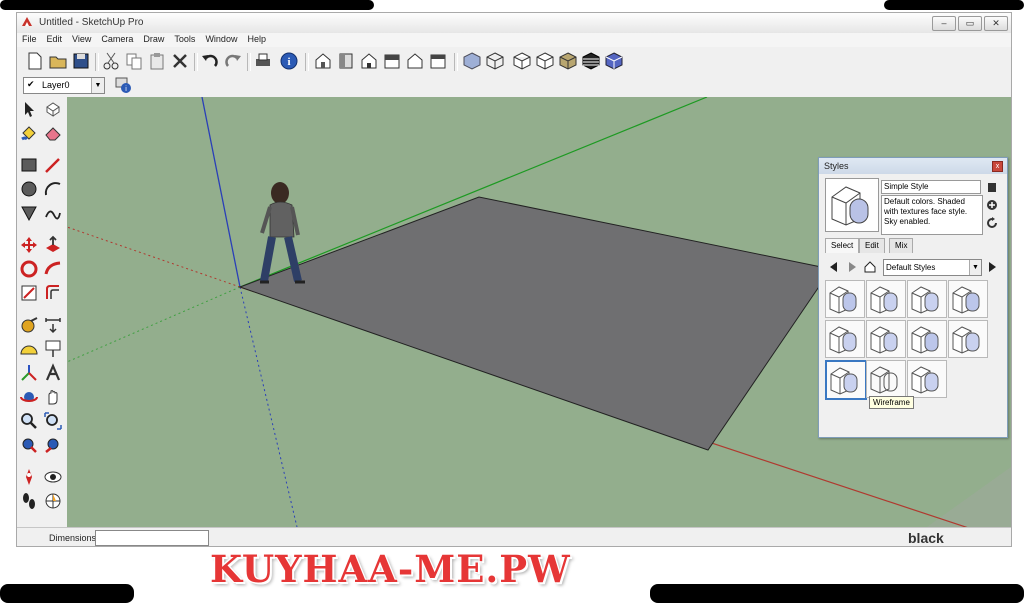 The image size is (1024, 603). What do you see at coordinates (997, 166) in the screenshot?
I see `styles-close-button: x` at bounding box center [997, 166].